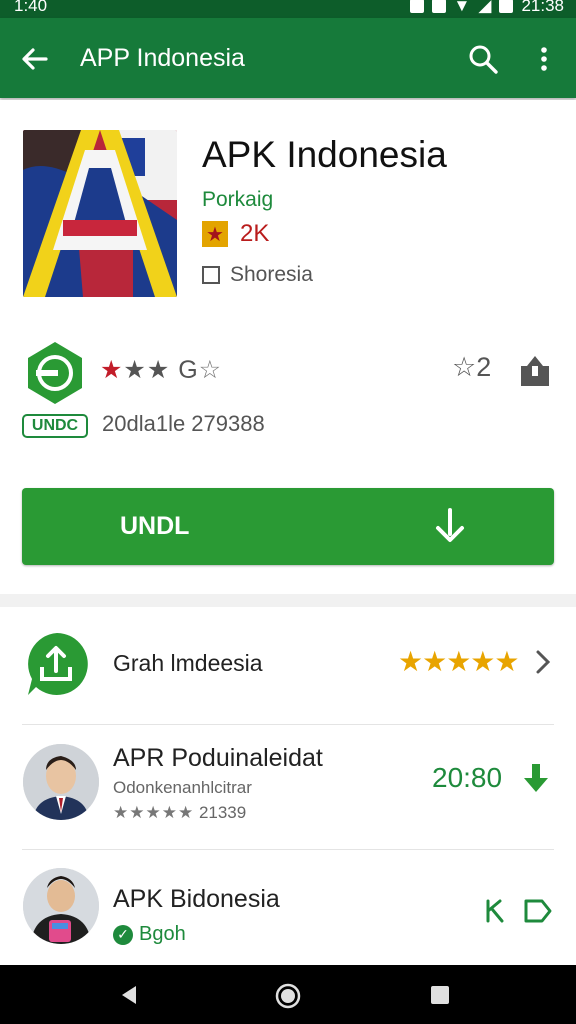 This screenshot has height=1024, width=576. Describe the element at coordinates (218, 758) in the screenshot. I see `list-item-title: APR Poduinaleidat` at that location.